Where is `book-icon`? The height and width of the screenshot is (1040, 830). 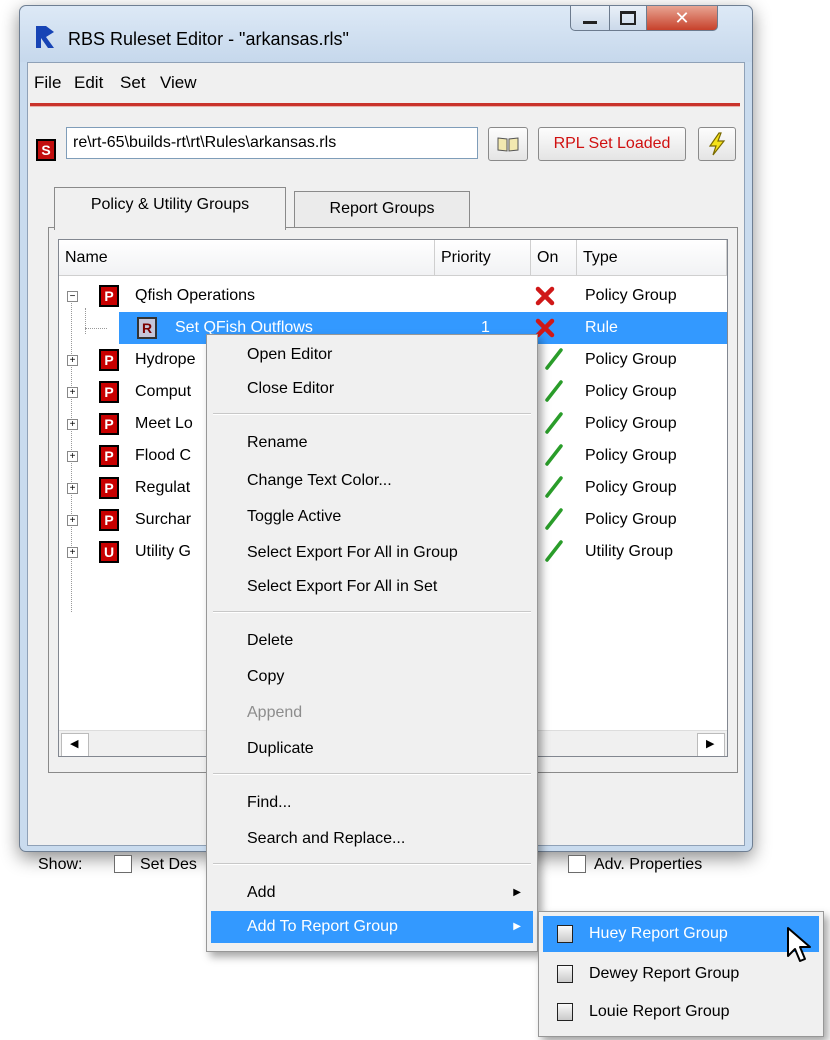 book-icon is located at coordinates (508, 144).